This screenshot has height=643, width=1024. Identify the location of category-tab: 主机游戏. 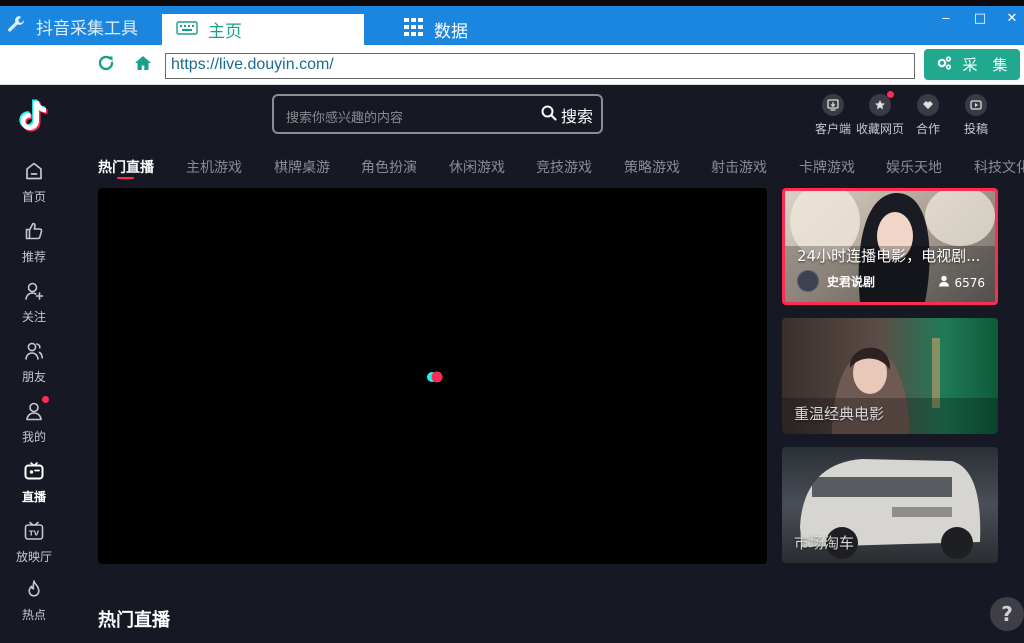
(214, 167).